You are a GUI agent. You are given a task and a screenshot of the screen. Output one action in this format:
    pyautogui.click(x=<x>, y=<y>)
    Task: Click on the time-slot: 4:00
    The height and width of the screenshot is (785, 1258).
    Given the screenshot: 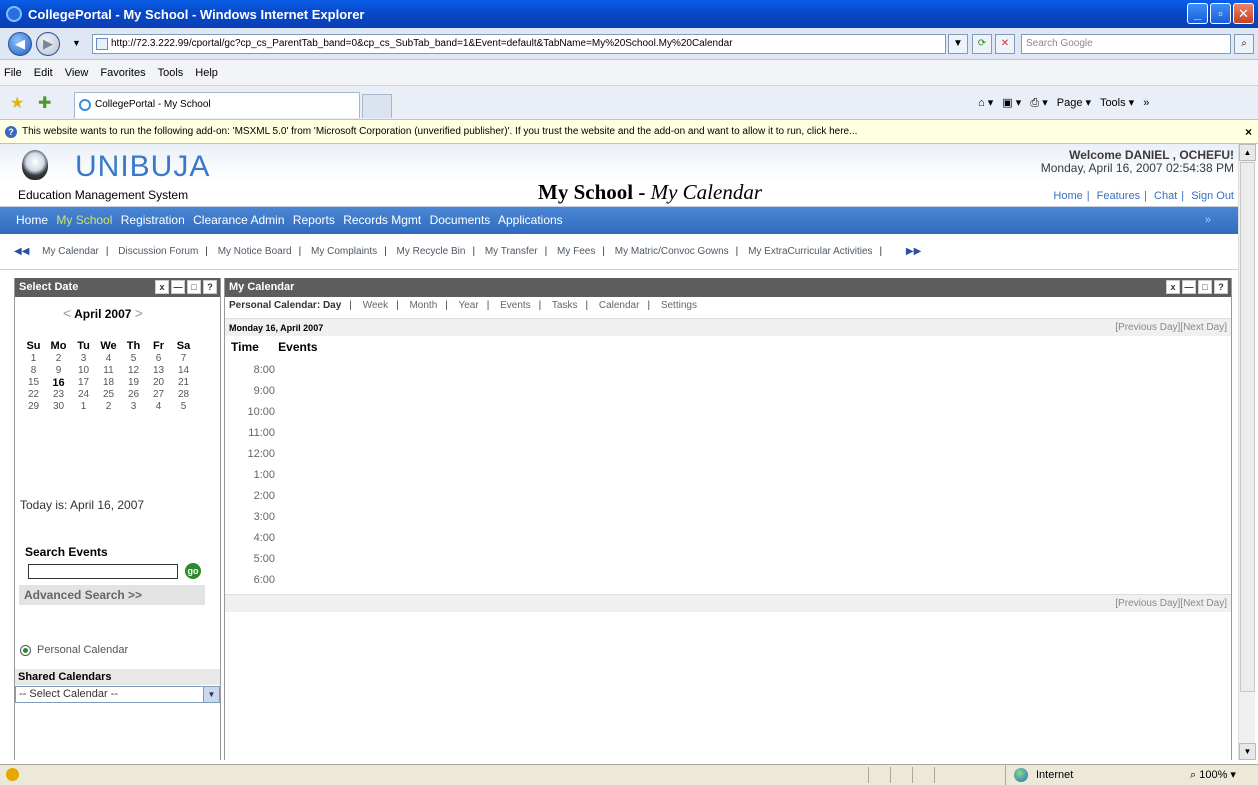 What is the action you would take?
    pyautogui.click(x=260, y=538)
    